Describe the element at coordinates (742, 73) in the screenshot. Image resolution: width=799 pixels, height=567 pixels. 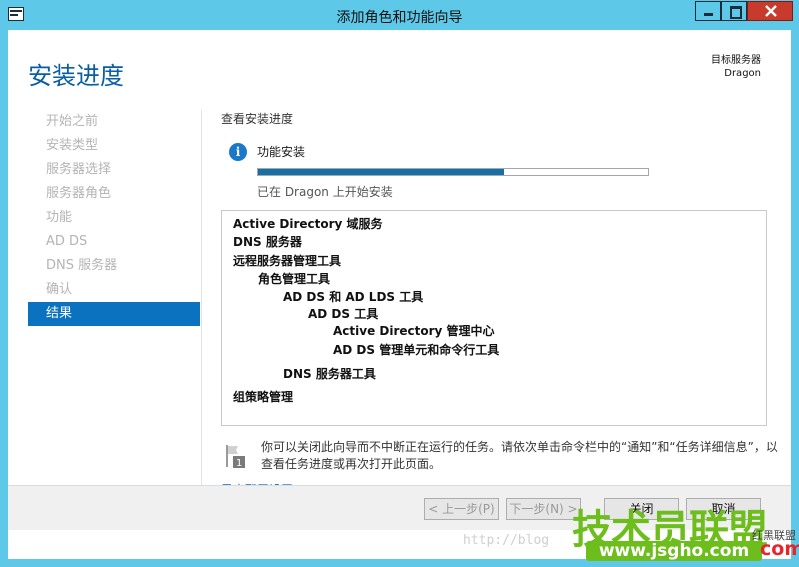
I see `target-server-name: Dragon` at that location.